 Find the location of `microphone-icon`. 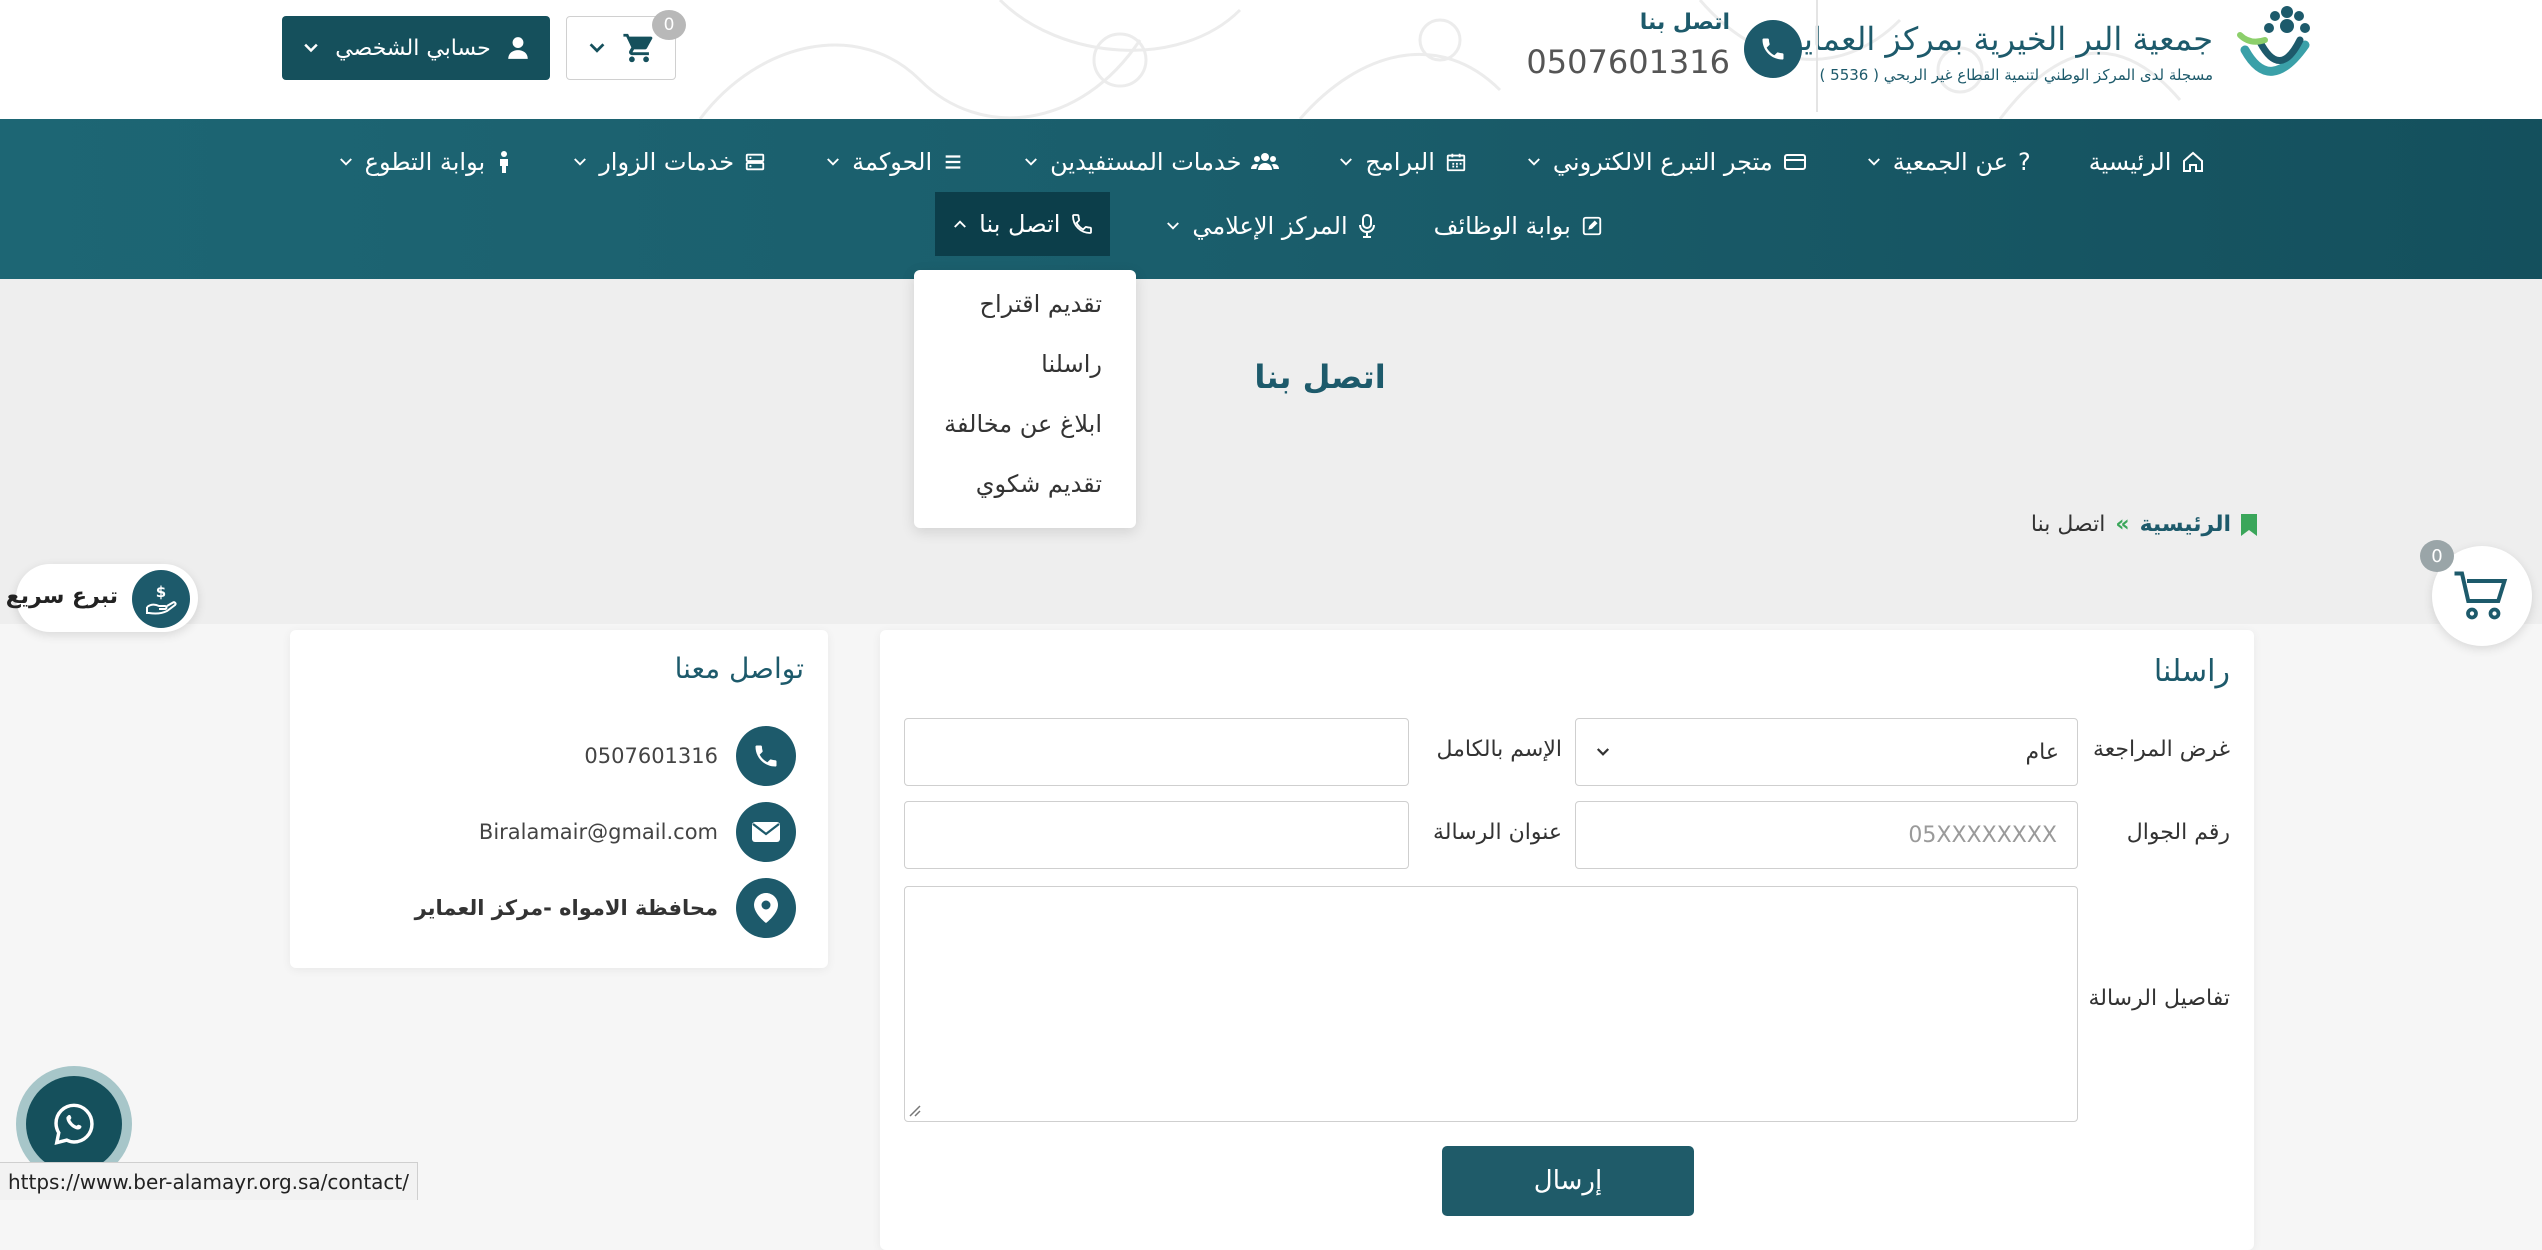

microphone-icon is located at coordinates (1366, 226).